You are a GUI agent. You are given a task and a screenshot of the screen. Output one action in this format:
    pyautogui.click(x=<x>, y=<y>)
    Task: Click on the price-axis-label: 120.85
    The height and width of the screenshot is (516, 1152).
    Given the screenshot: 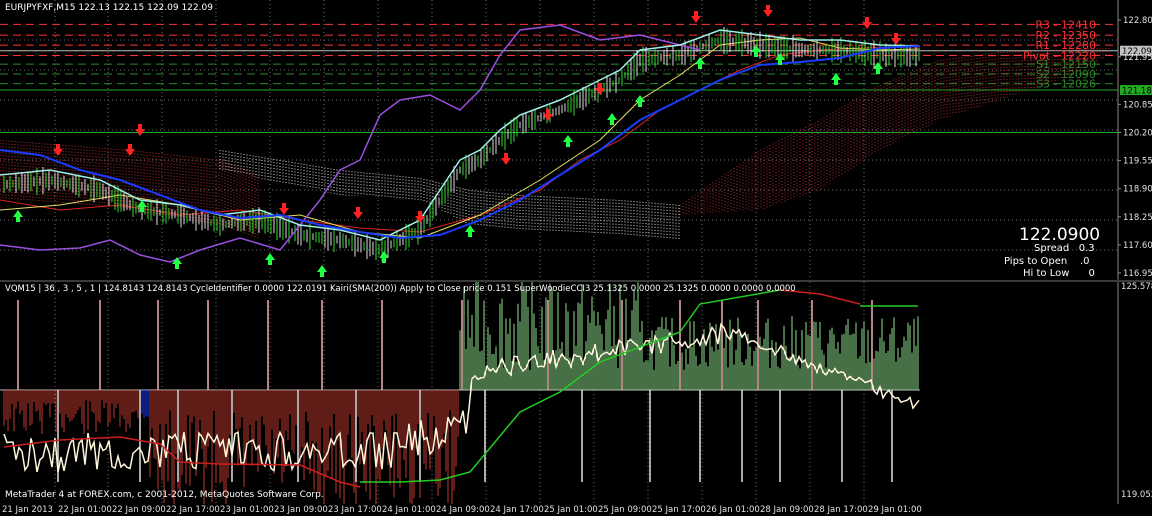 What is the action you would take?
    pyautogui.click(x=1137, y=105)
    